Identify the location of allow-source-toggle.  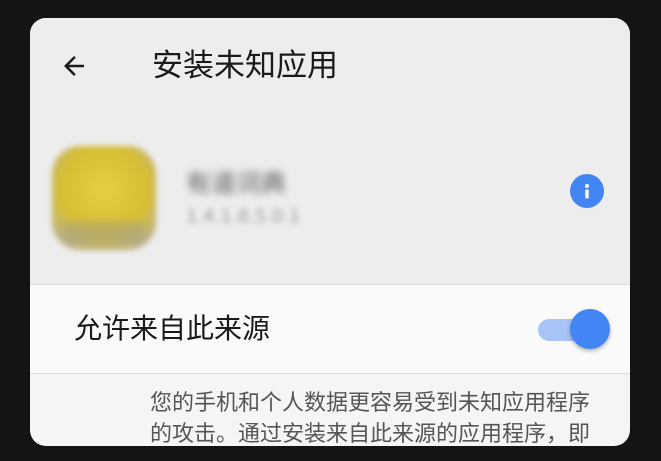
(574, 329).